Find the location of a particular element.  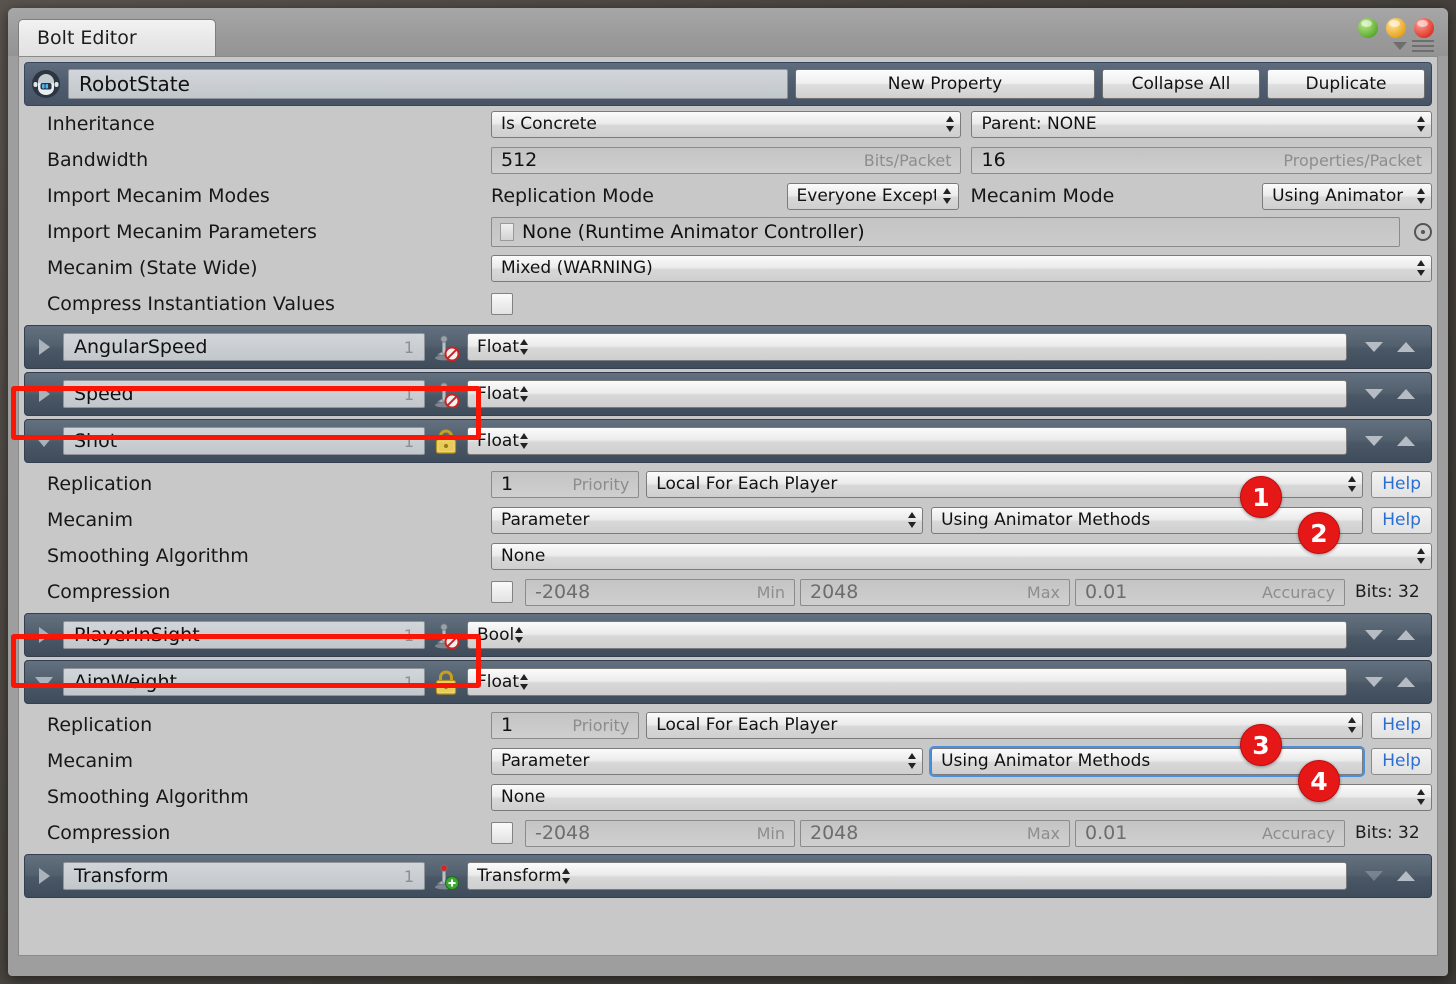

collapse-all-button: Collapse All is located at coordinates (1181, 84).